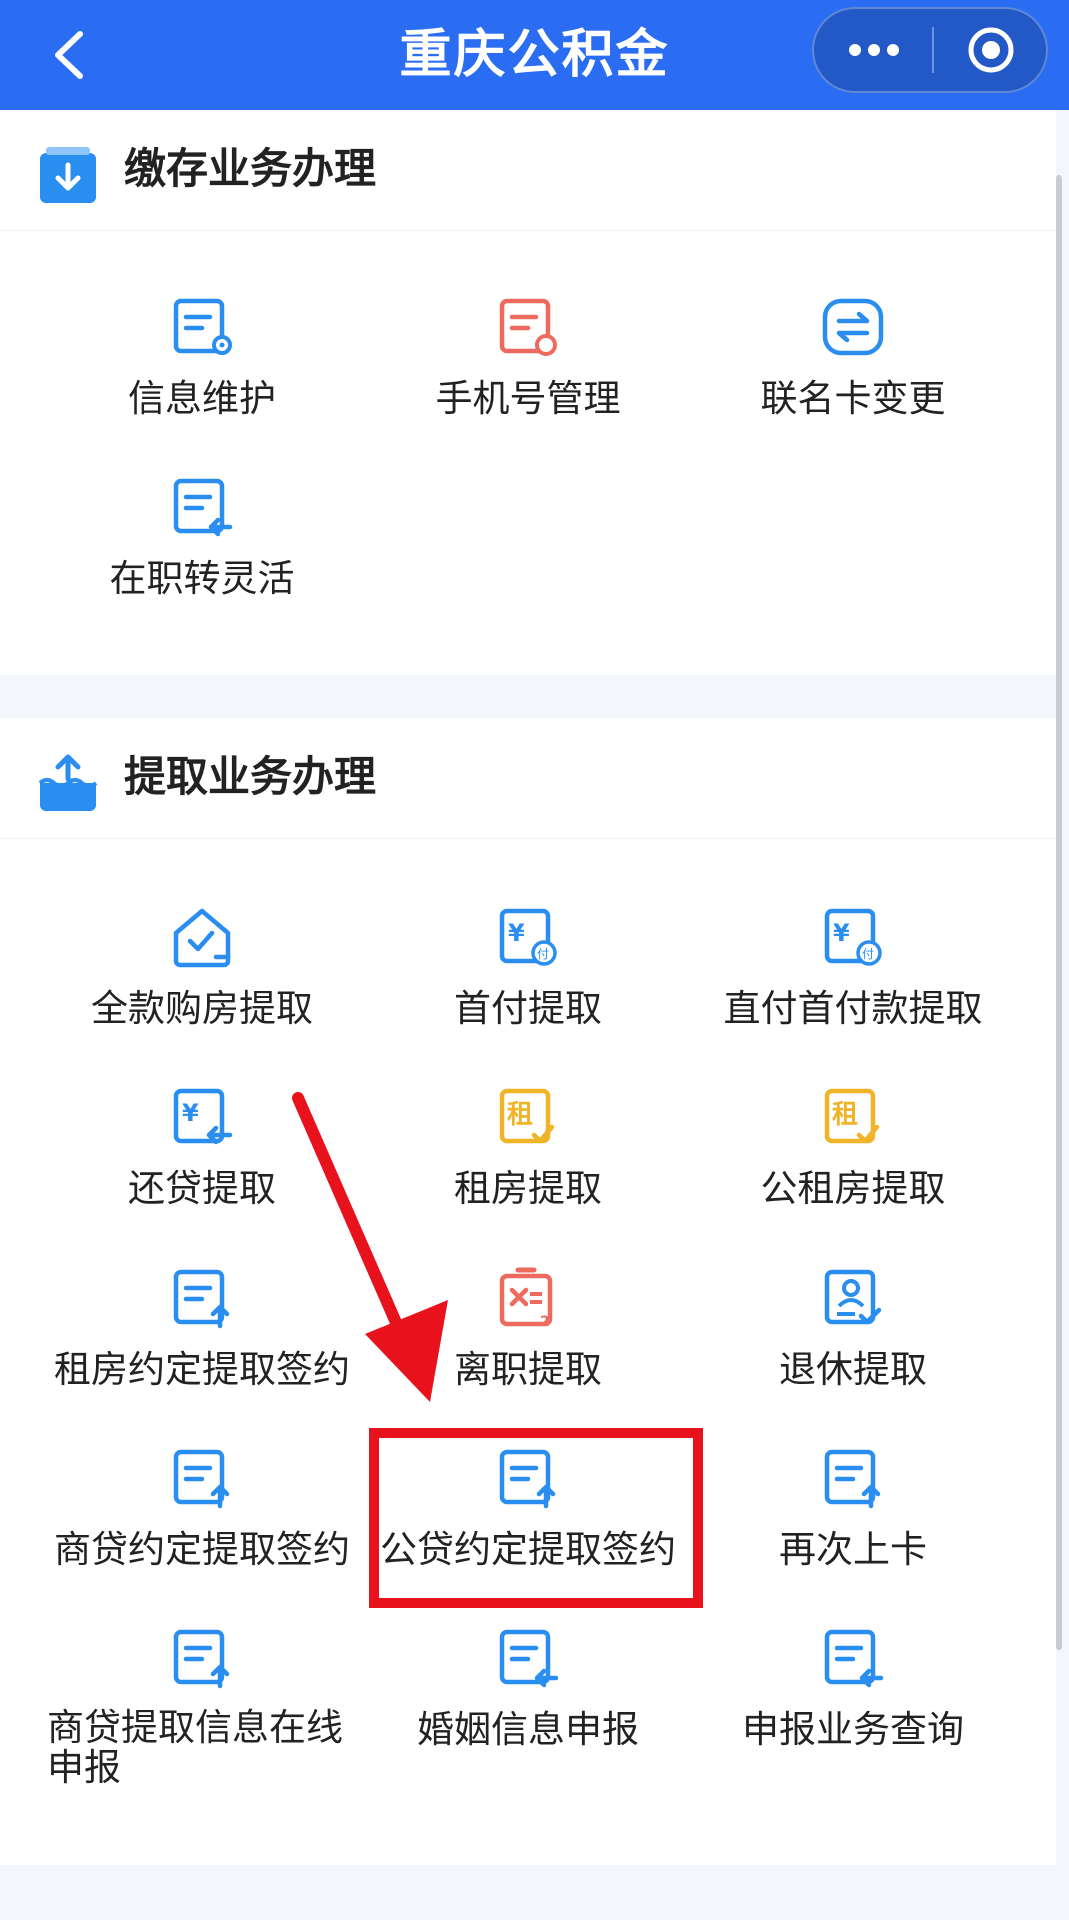 This screenshot has height=1920, width=1069. Describe the element at coordinates (536, 1518) in the screenshot. I see `highlight-box` at that location.